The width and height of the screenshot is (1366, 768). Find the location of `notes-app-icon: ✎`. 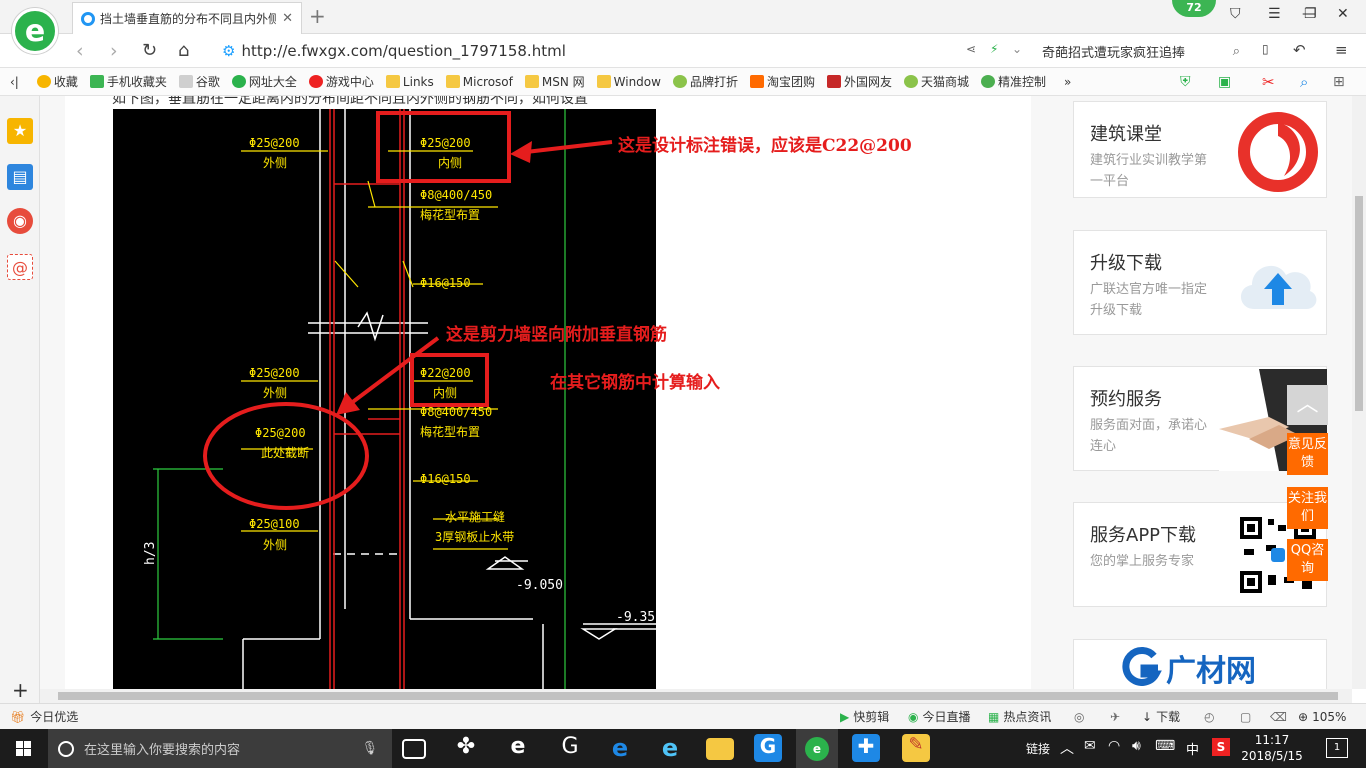

notes-app-icon: ✎ is located at coordinates (916, 748).